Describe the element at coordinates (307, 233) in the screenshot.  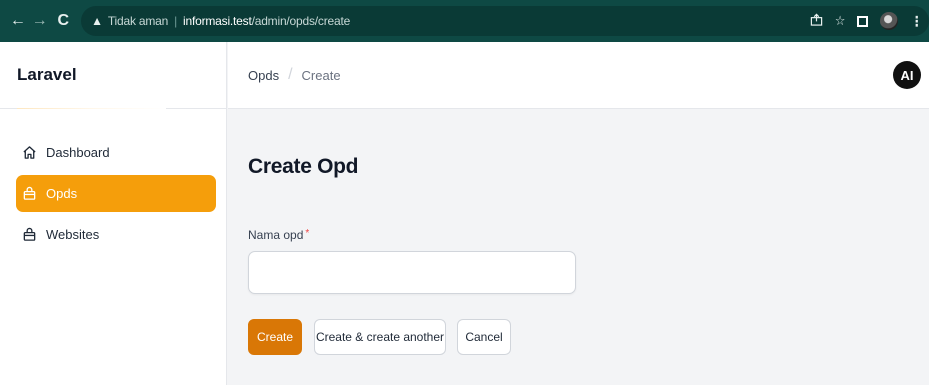
I see `required-mark: *` at that location.